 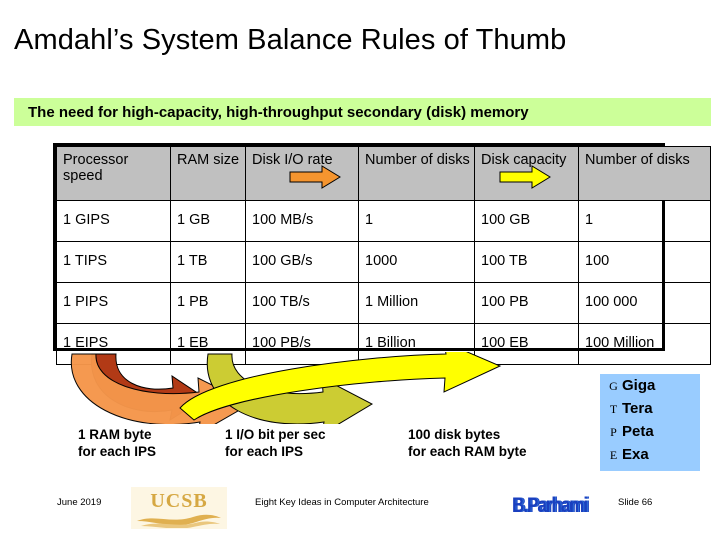 What do you see at coordinates (179, 501) in the screenshot?
I see `ucsb-logo-text: UCSB` at bounding box center [179, 501].